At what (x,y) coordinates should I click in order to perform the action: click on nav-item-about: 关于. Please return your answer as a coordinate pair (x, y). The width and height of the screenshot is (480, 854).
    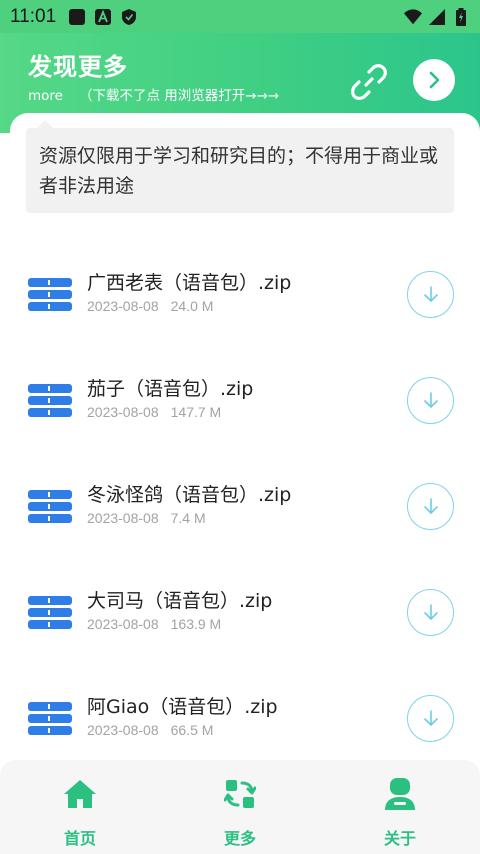
    Looking at the image, I should click on (400, 807).